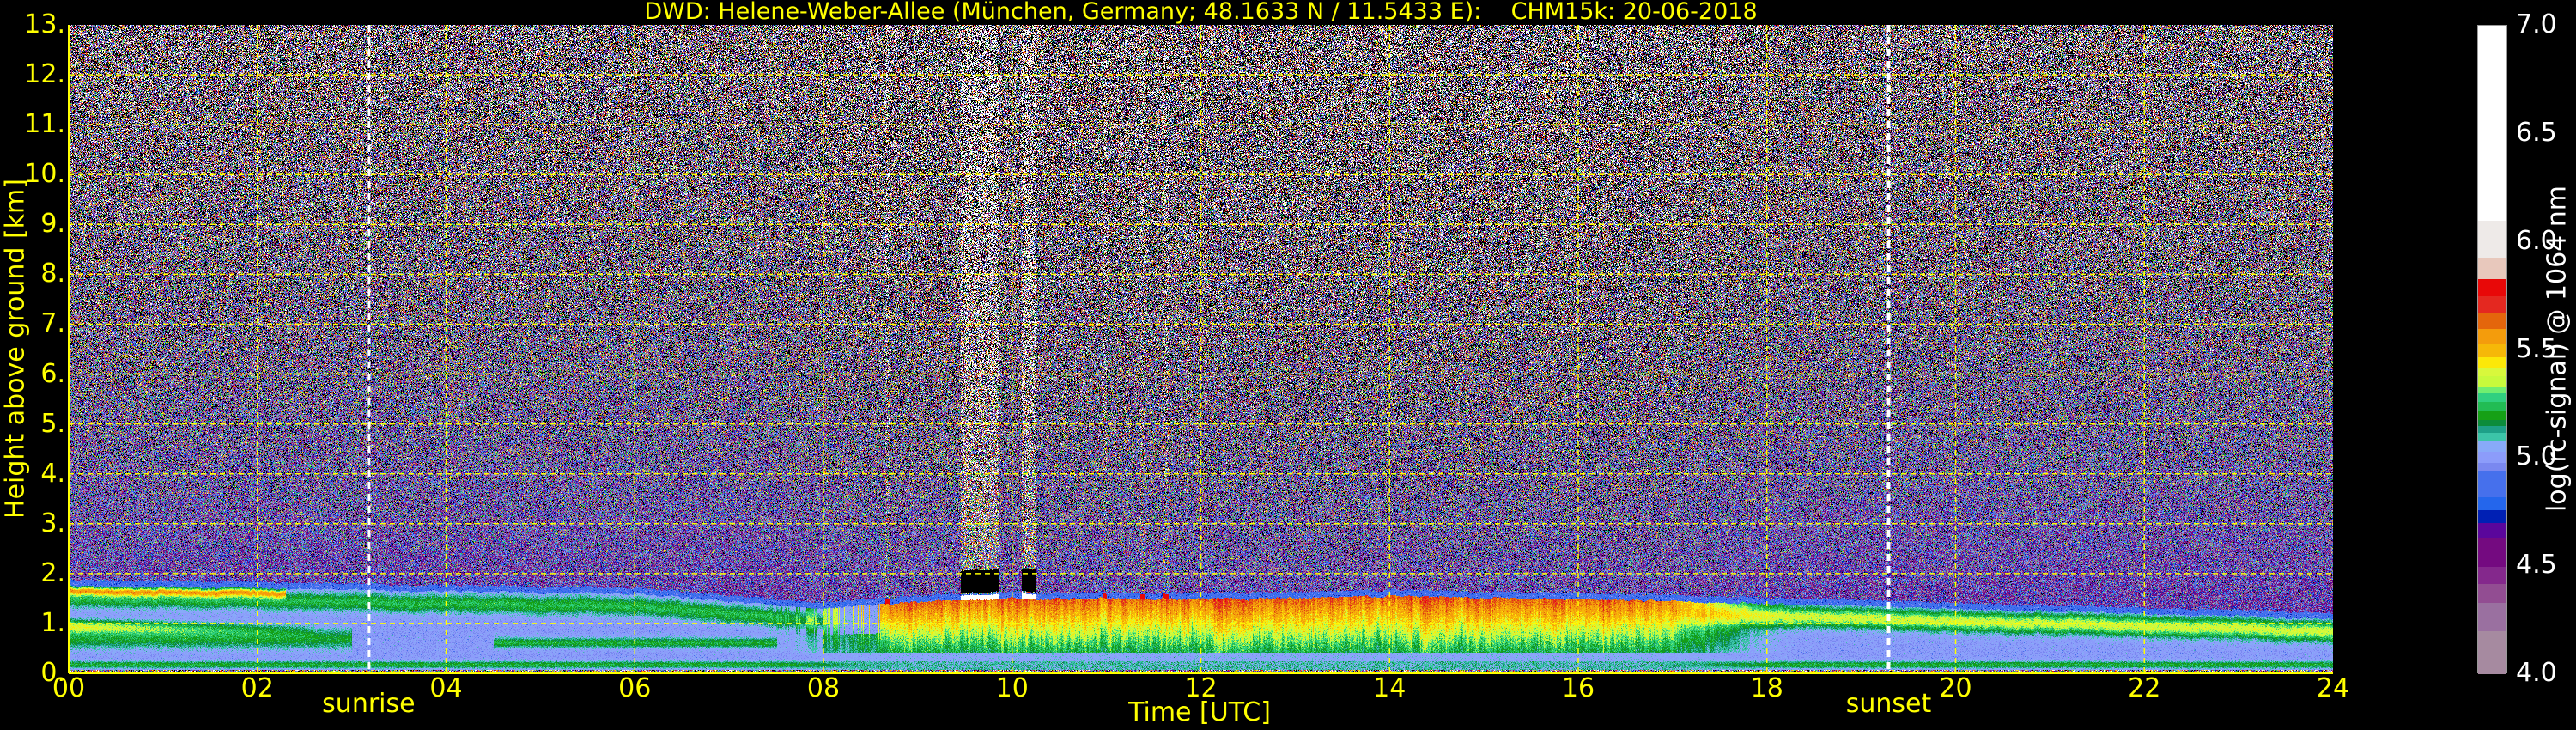 The image size is (2576, 730). I want to click on y-tick-label: 11., so click(44, 124).